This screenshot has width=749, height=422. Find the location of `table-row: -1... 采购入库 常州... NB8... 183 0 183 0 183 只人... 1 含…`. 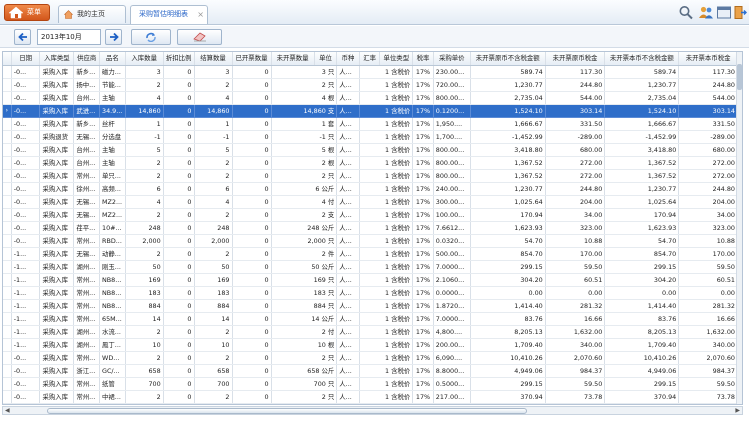

table-row: -1... 采购入库 常州... NB8... 183 0 183 0 183 只人... 1 含… is located at coordinates (370, 293).